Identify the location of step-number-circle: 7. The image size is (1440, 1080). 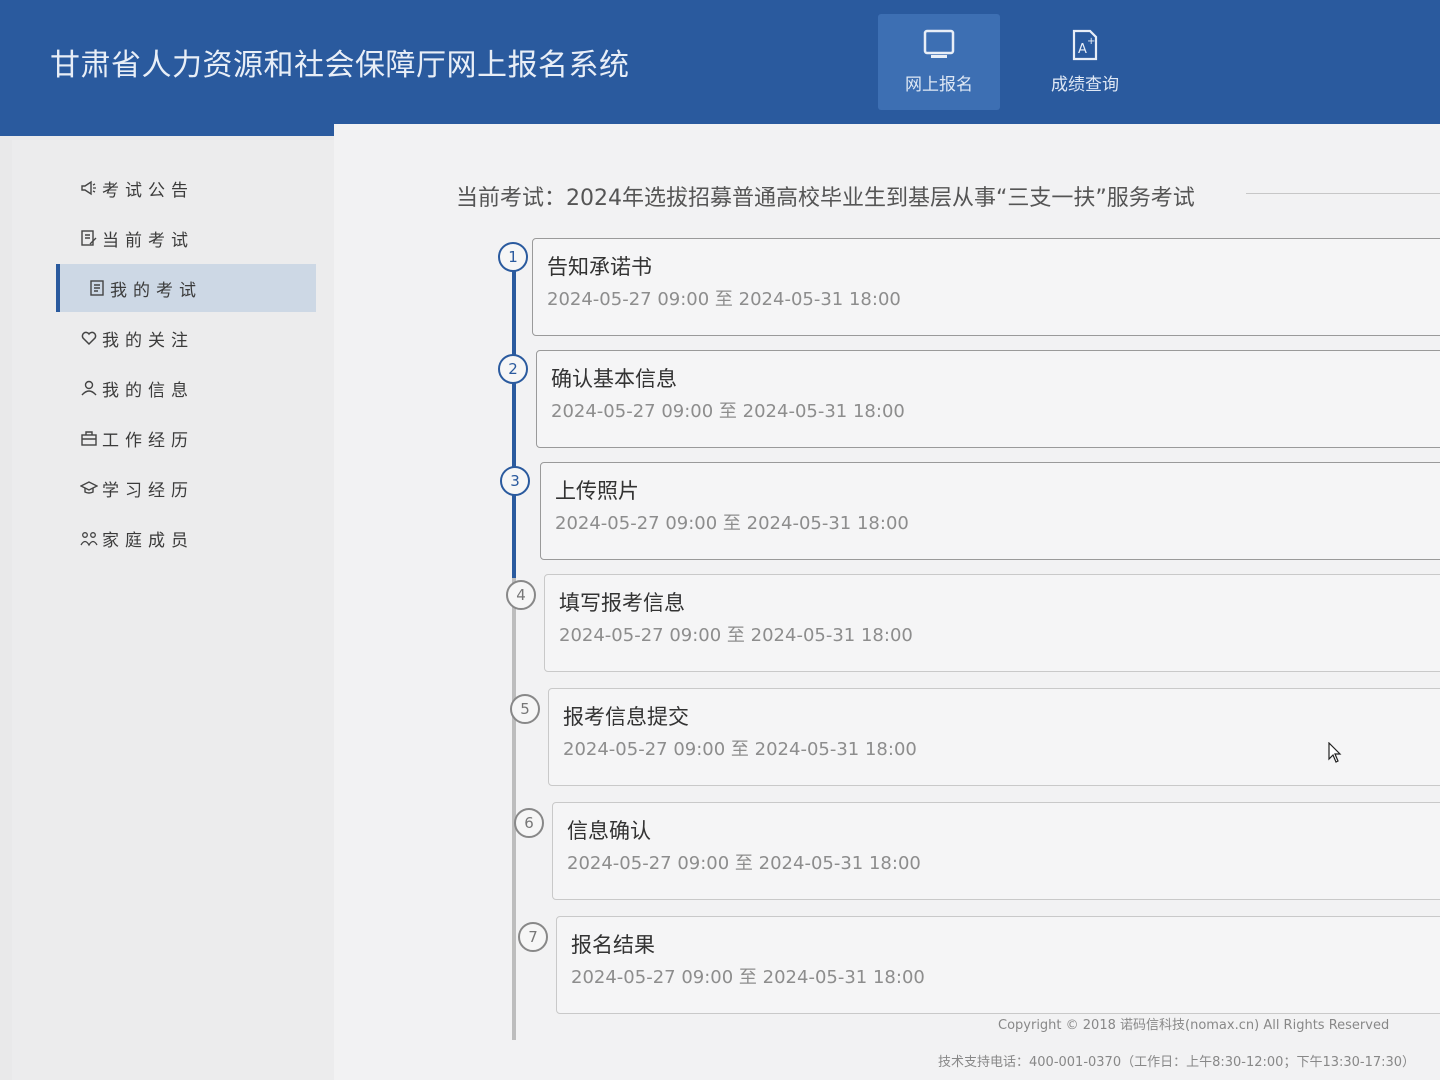
(533, 937).